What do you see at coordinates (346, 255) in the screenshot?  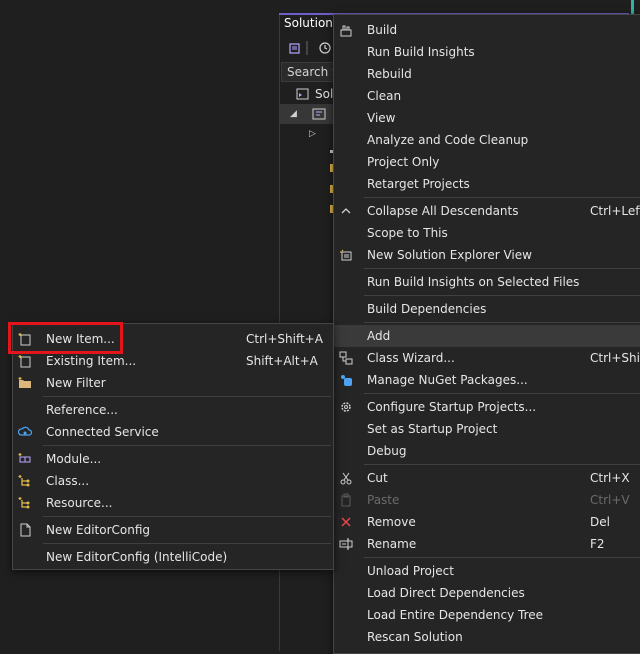 I see `new-window-icon` at bounding box center [346, 255].